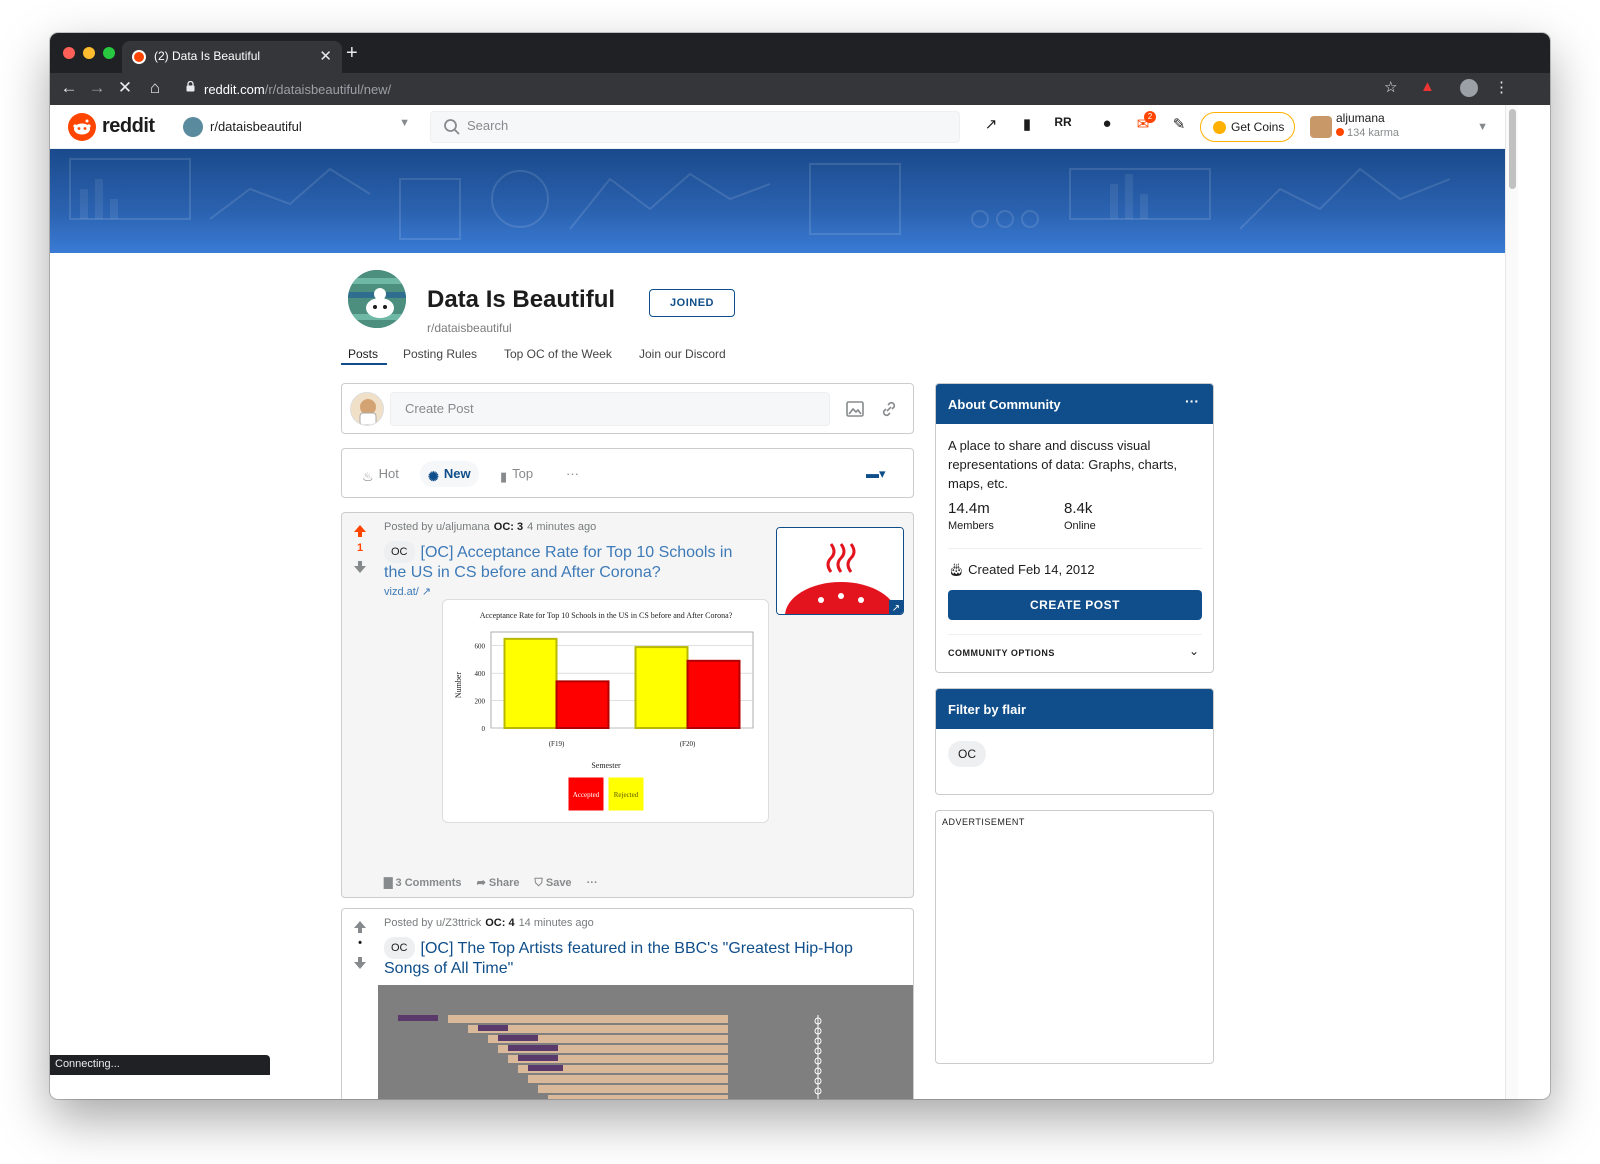 The height and width of the screenshot is (1164, 1600). Describe the element at coordinates (368, 476) in the screenshot. I see `flame-icon: ♨` at that location.